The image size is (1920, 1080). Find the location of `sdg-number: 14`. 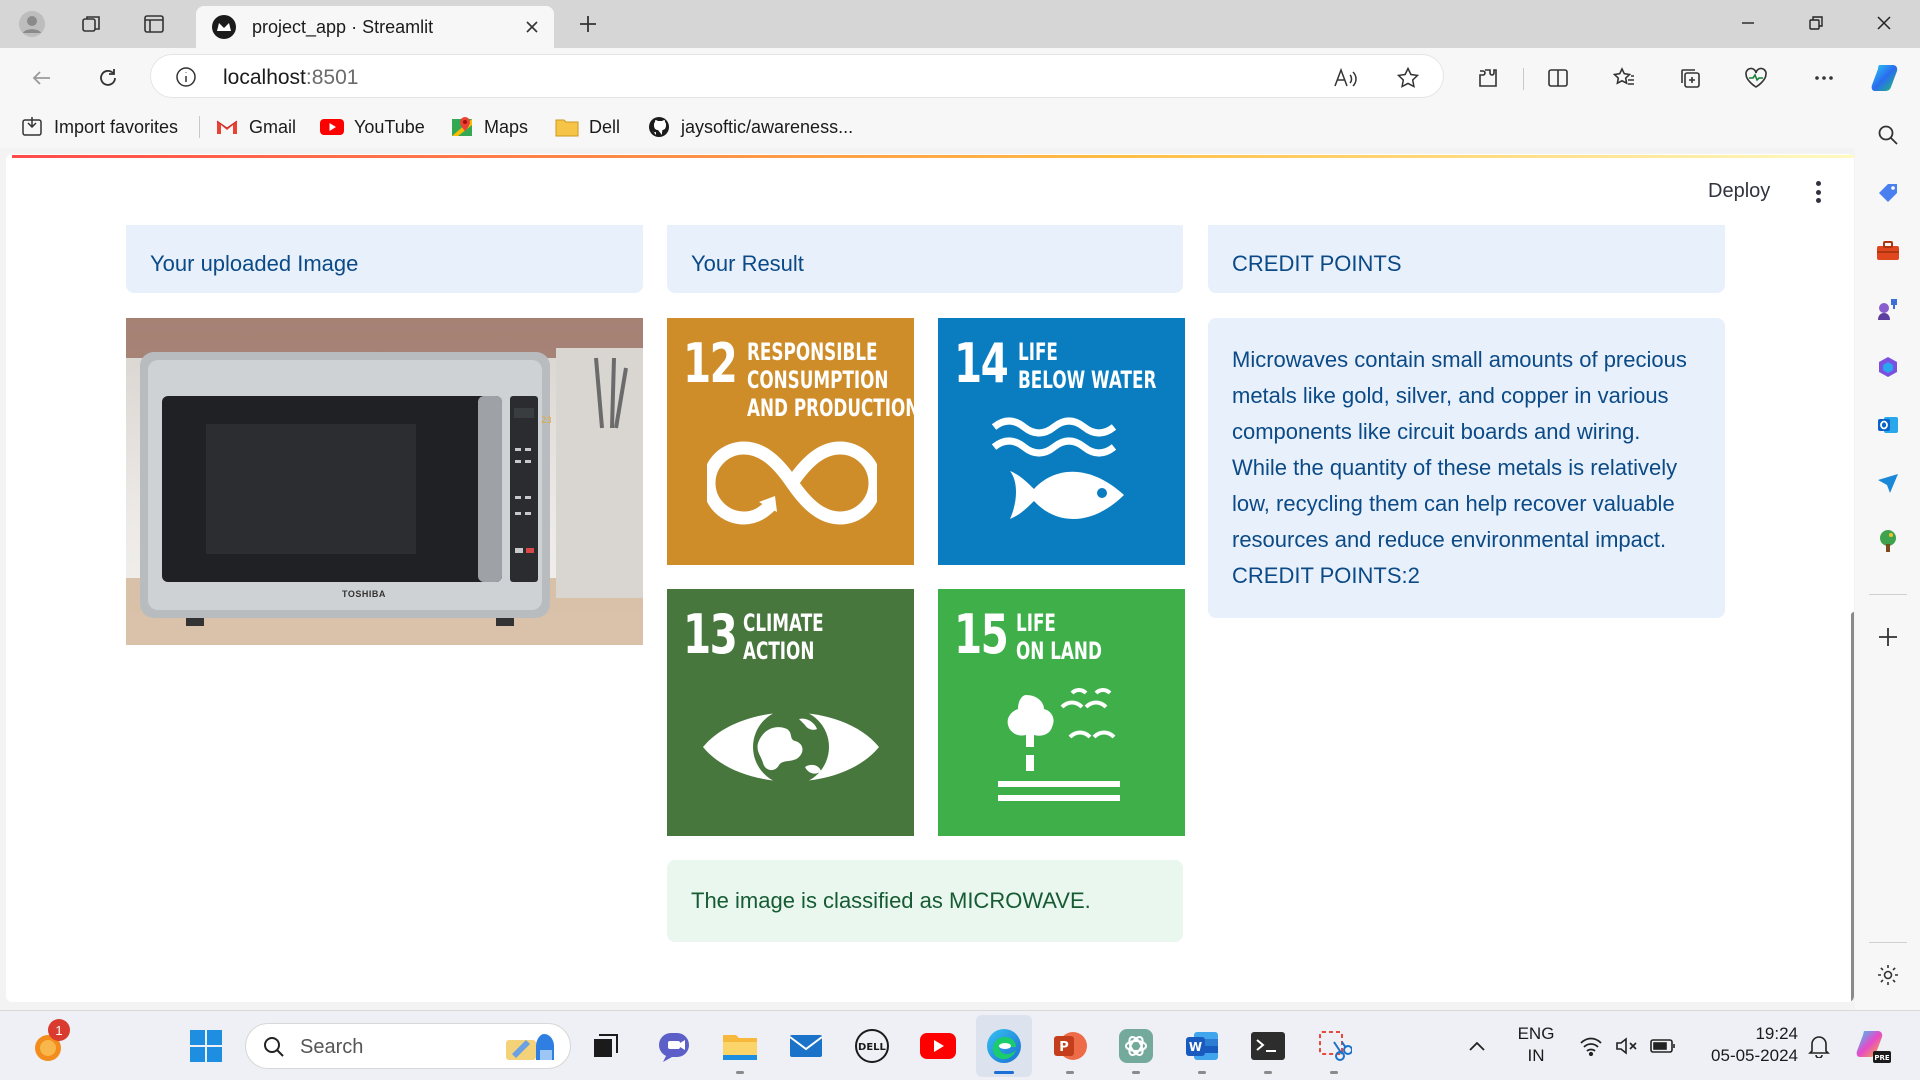

sdg-number: 14 is located at coordinates (981, 363).